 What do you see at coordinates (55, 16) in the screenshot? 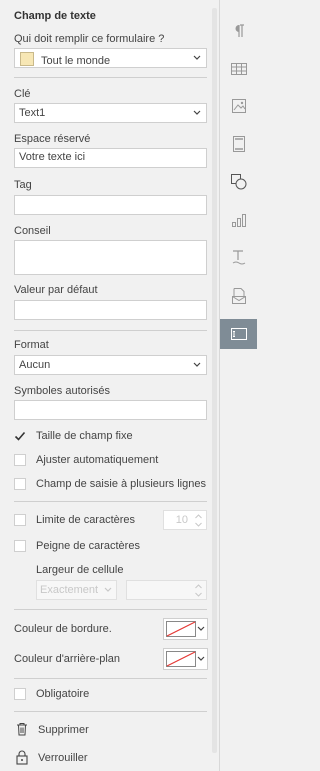
I see `panel-title: Champ de texte` at bounding box center [55, 16].